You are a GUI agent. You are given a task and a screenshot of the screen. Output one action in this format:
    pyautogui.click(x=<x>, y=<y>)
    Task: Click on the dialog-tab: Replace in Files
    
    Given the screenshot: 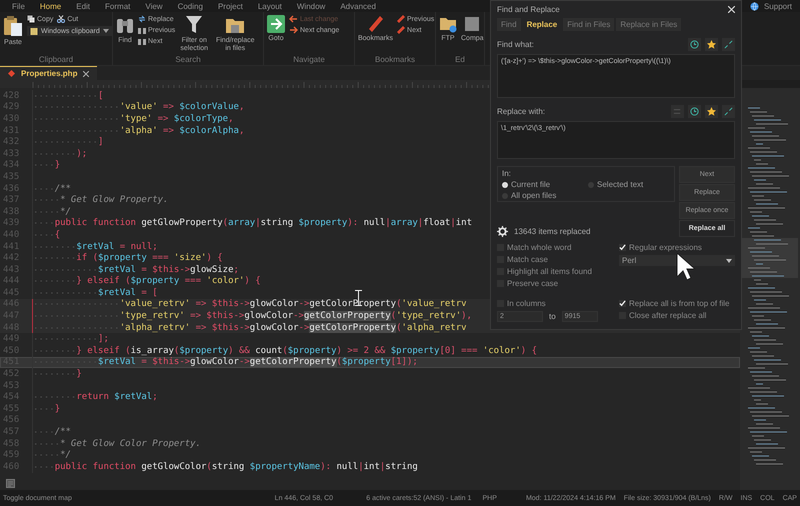 What is the action you would take?
    pyautogui.click(x=649, y=24)
    